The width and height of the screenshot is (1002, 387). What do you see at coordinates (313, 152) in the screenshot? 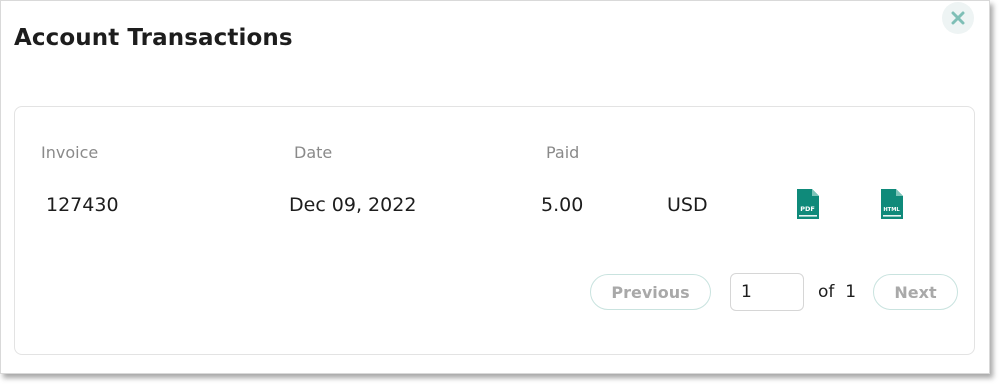
I see `date-column-header: Date` at bounding box center [313, 152].